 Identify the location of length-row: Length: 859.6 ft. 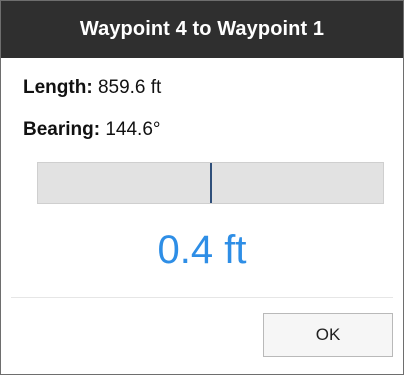
(92, 88).